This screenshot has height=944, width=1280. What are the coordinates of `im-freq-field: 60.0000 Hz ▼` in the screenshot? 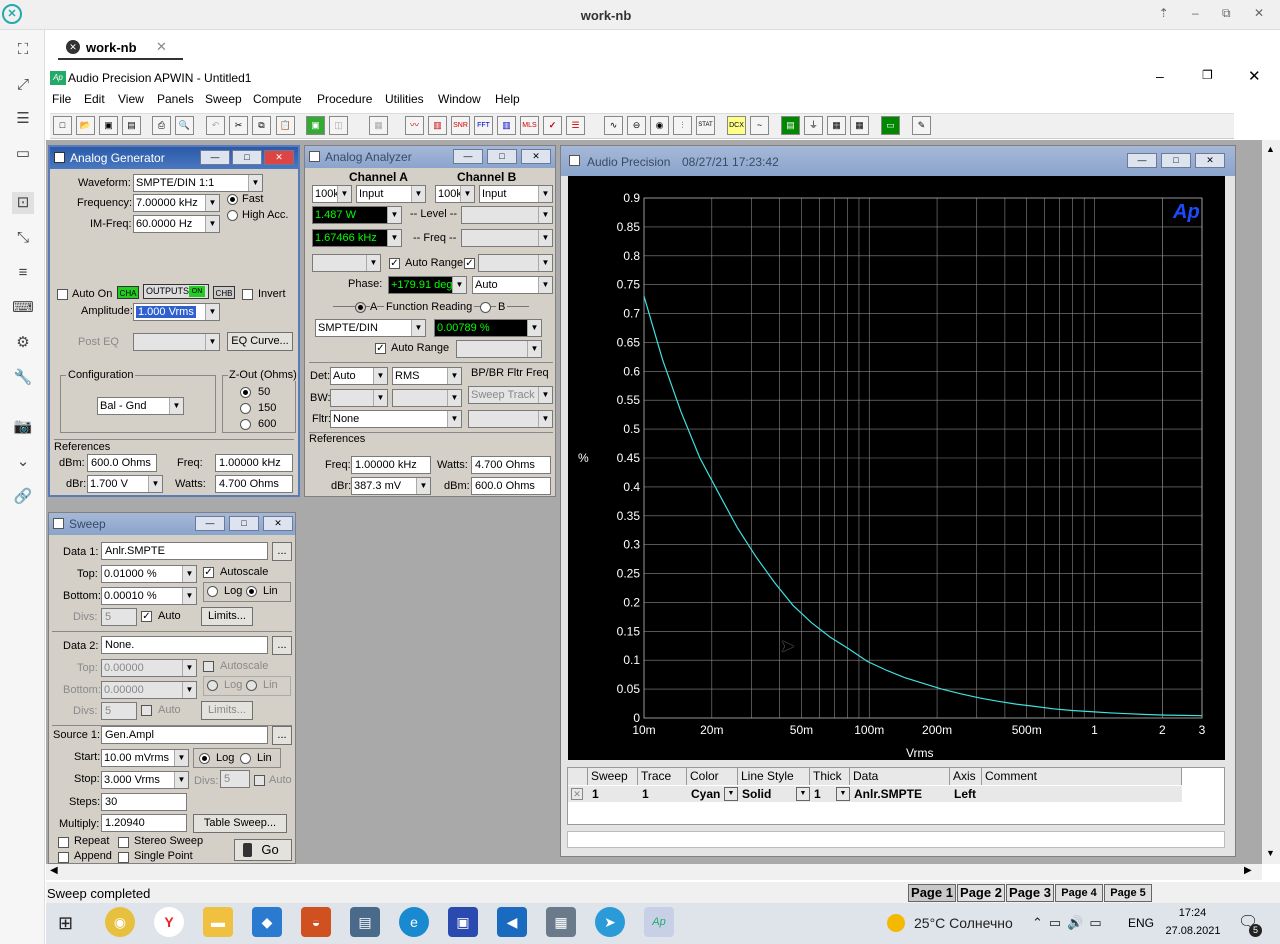 It's located at (176, 224).